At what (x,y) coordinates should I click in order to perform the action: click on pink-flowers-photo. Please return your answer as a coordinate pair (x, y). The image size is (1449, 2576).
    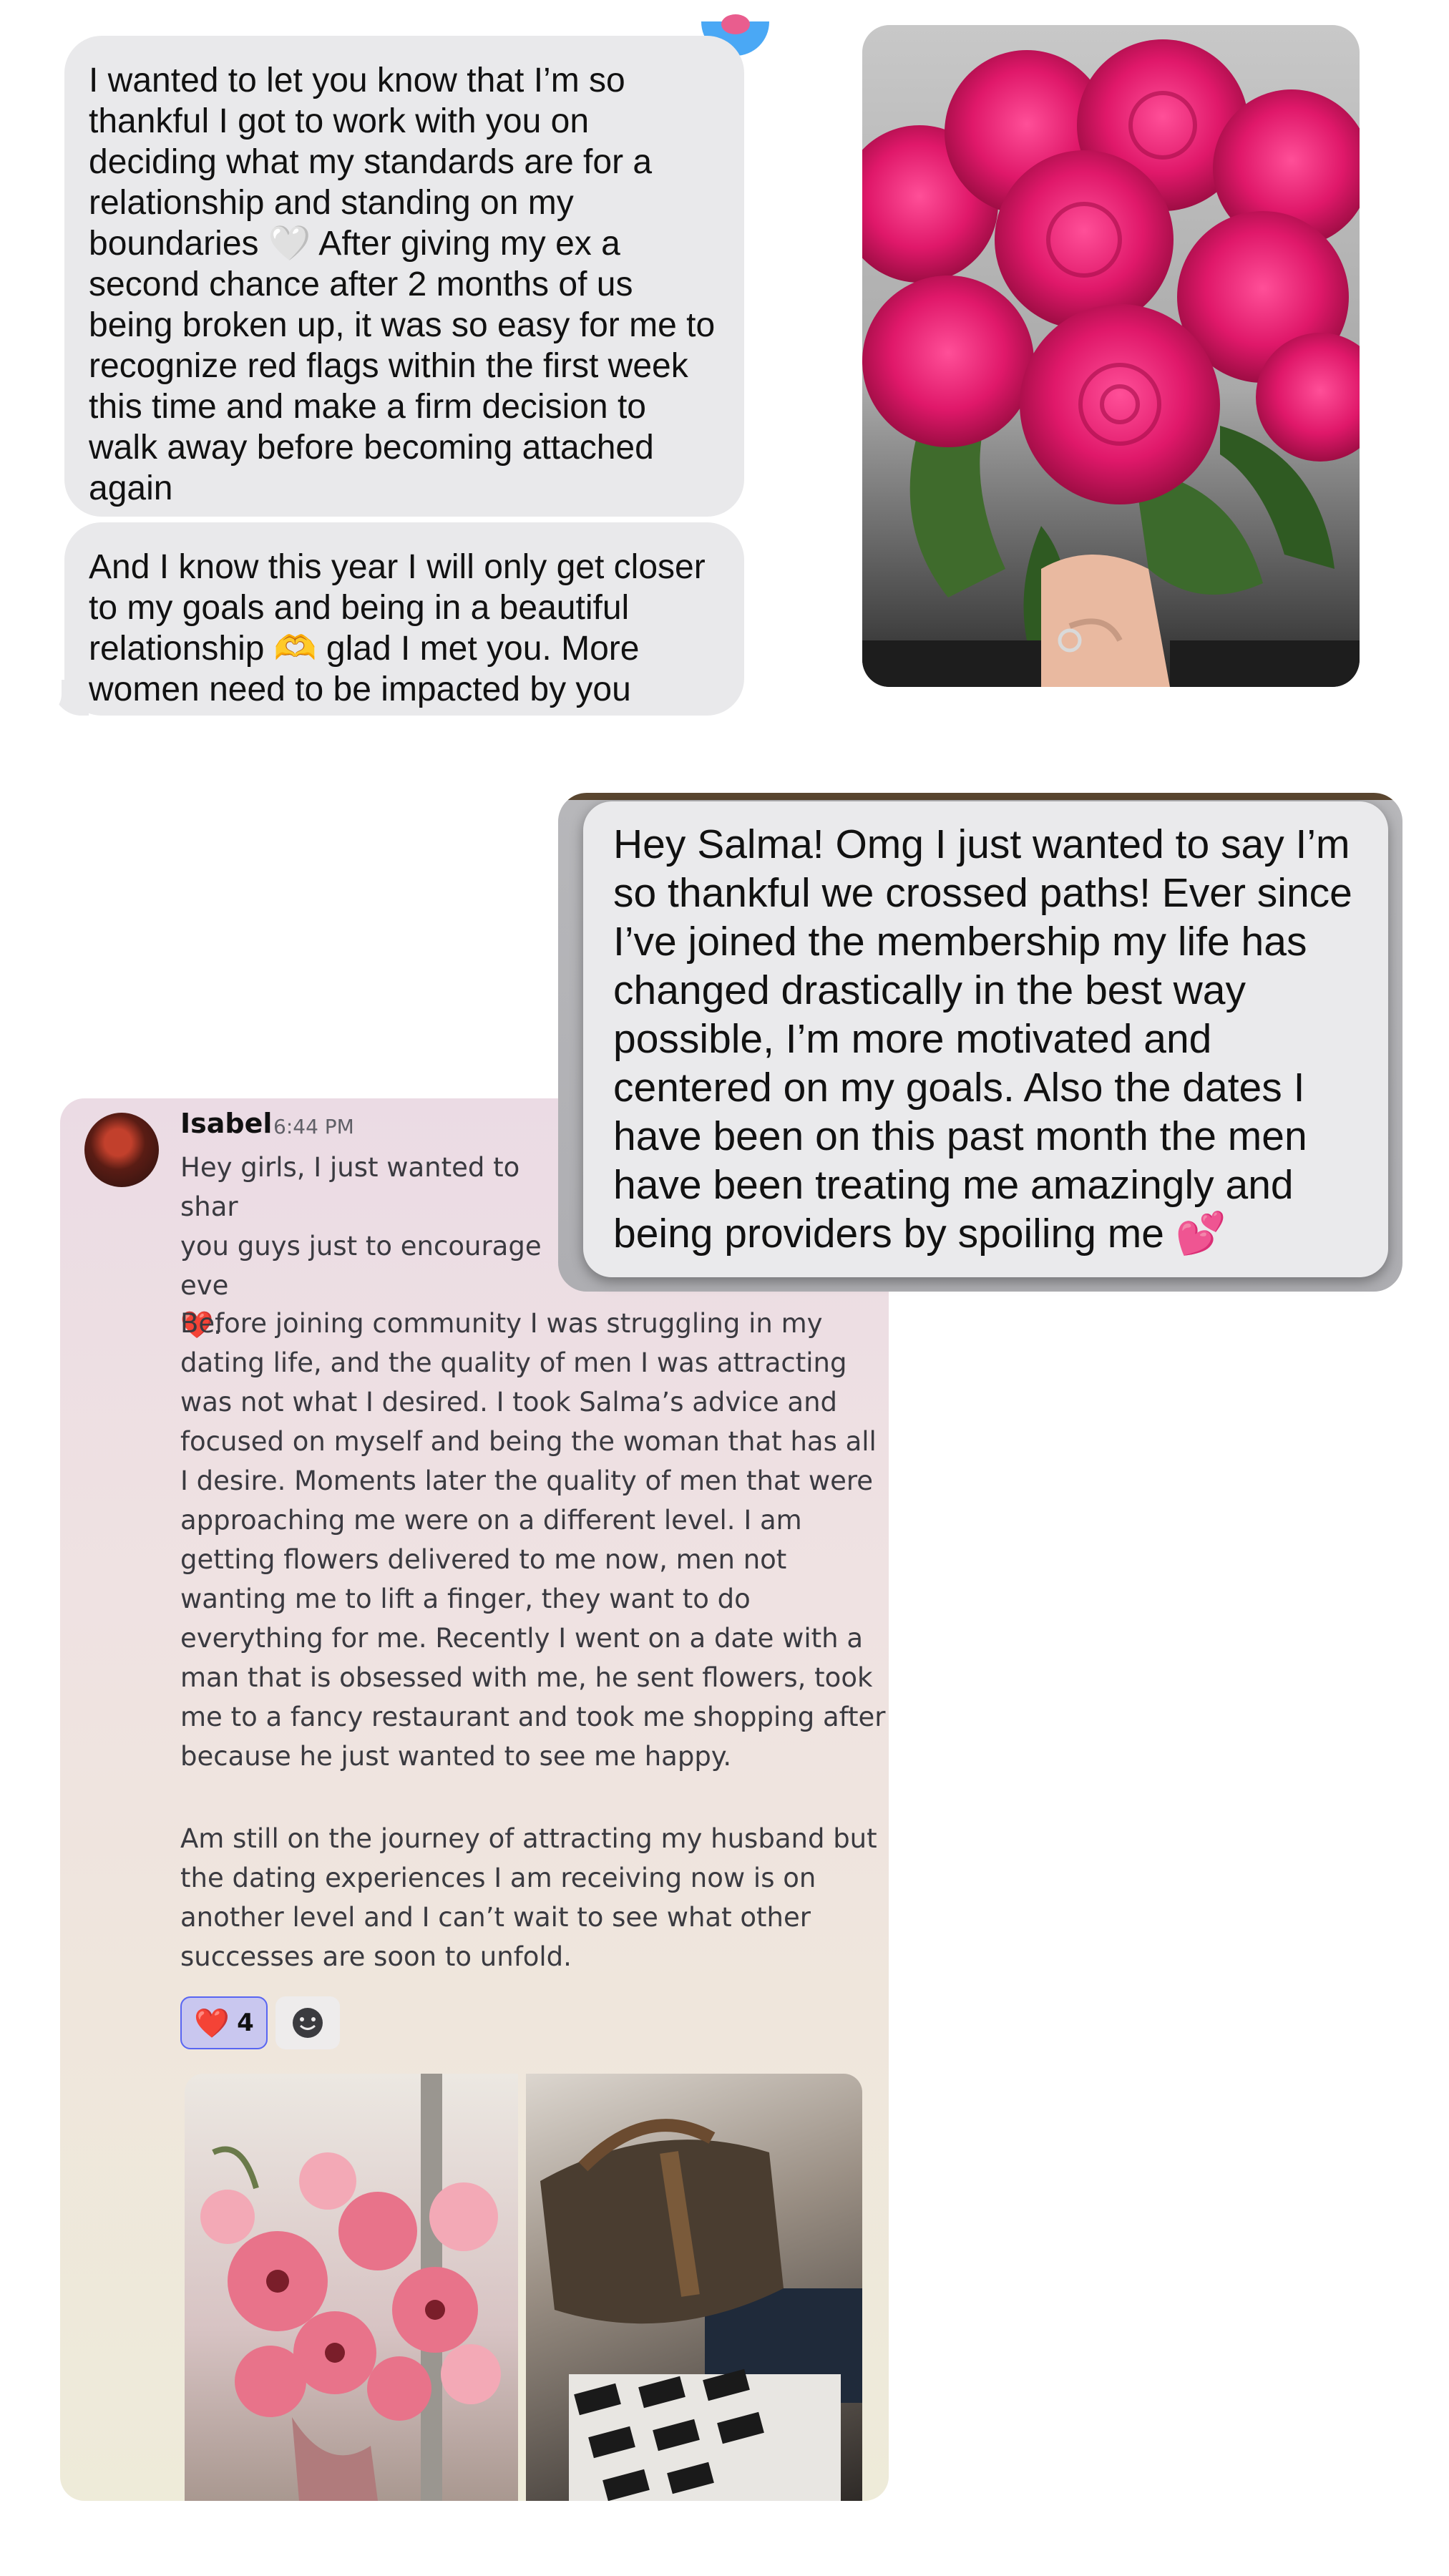
    Looking at the image, I should click on (351, 2287).